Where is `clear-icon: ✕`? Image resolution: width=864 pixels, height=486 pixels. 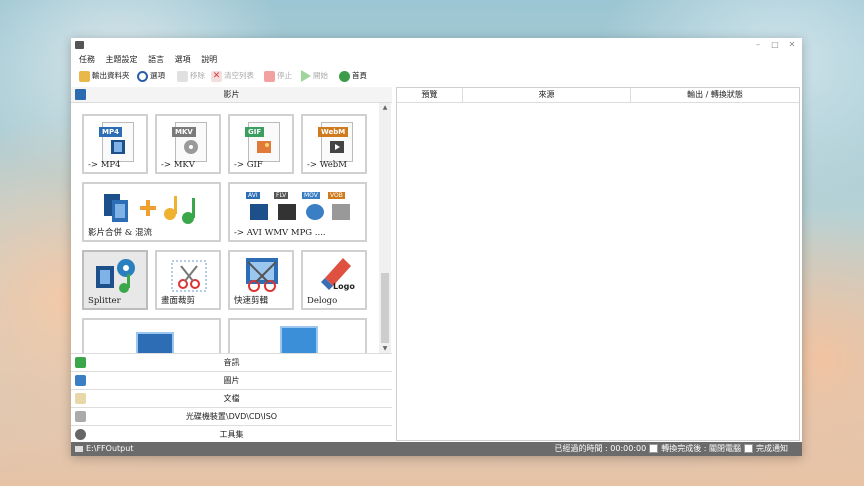 clear-icon: ✕ is located at coordinates (216, 76).